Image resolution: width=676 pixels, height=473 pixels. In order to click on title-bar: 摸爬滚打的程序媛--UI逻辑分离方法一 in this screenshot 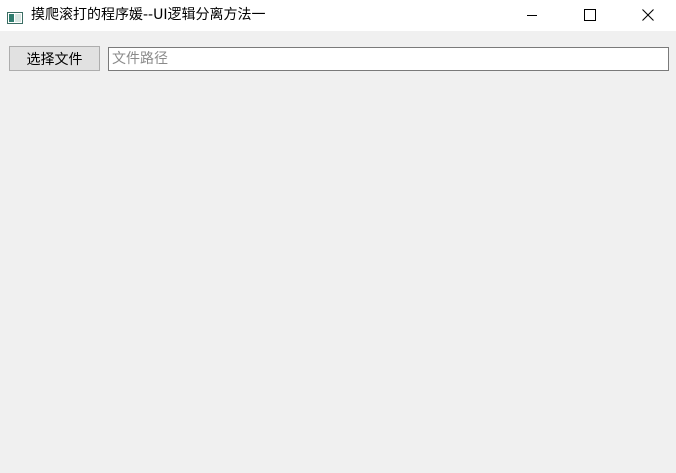, I will do `click(338, 15)`.